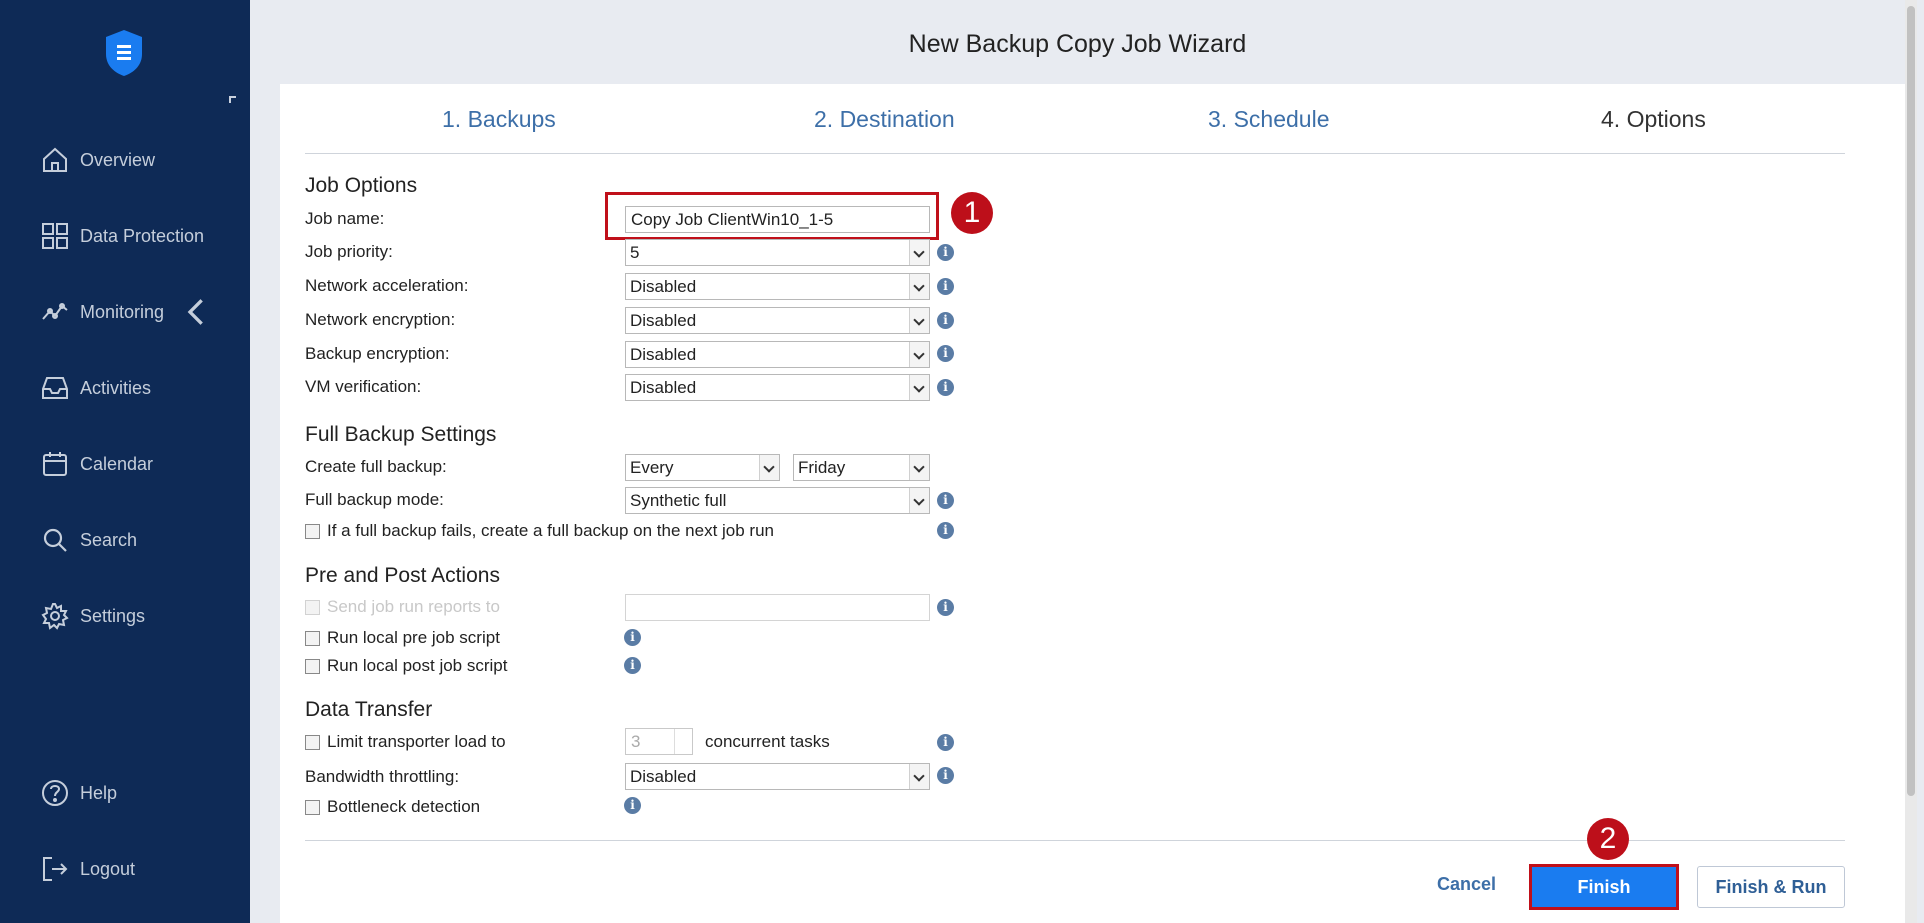 The width and height of the screenshot is (1924, 923). What do you see at coordinates (312, 807) in the screenshot?
I see `bottleneck-checkbox` at bounding box center [312, 807].